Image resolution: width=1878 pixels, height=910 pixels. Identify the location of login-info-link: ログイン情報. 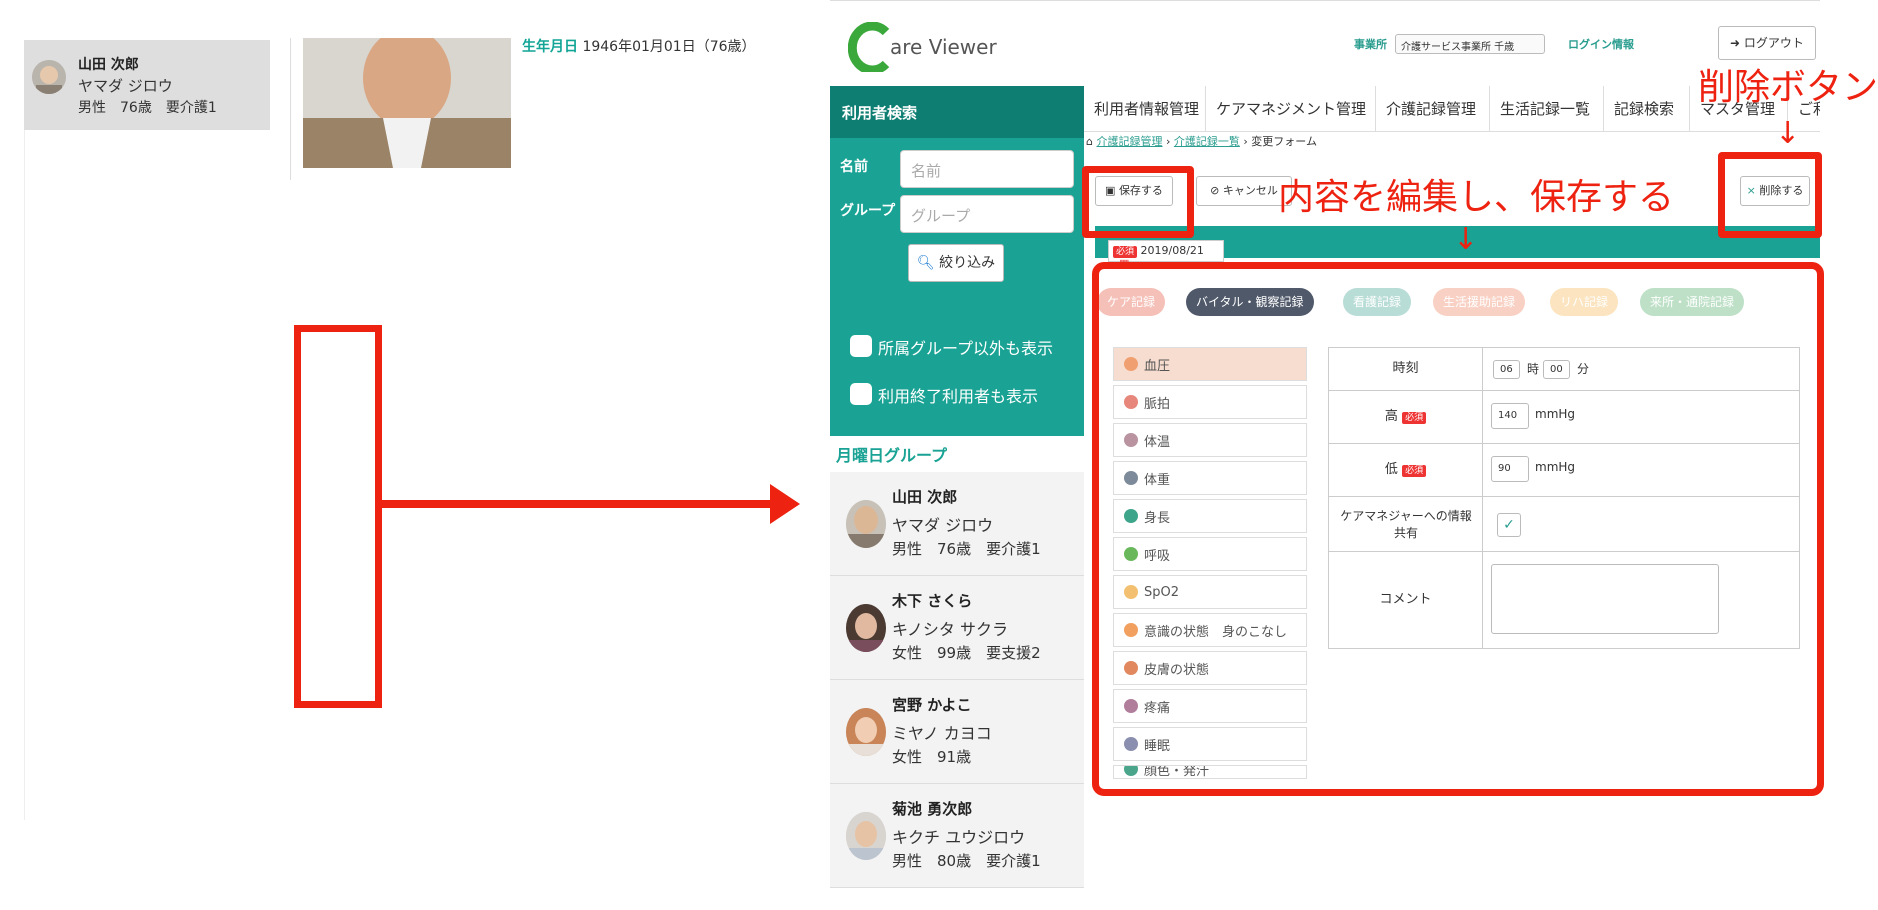
(1601, 44).